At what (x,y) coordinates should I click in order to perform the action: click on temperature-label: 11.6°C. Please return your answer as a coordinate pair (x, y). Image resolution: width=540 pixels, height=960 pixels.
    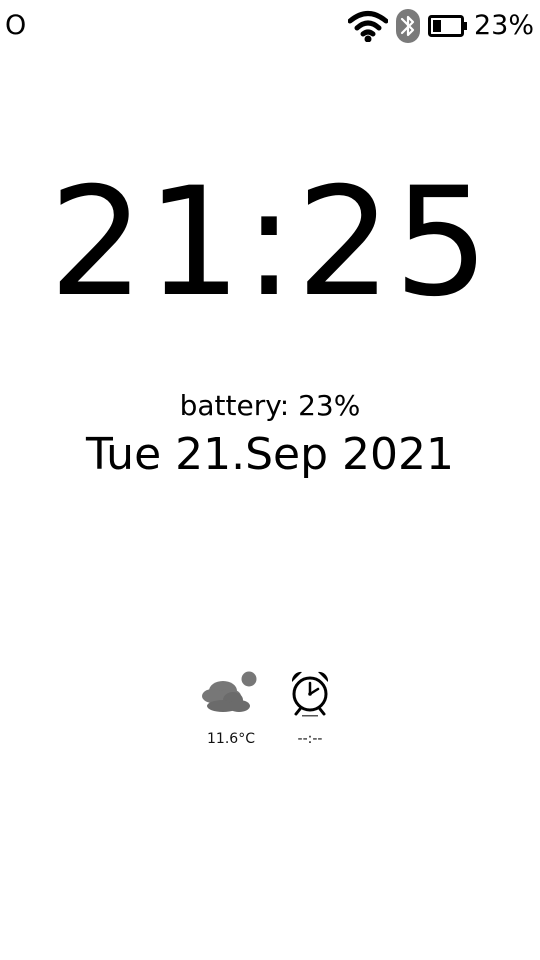
    Looking at the image, I should click on (231, 739).